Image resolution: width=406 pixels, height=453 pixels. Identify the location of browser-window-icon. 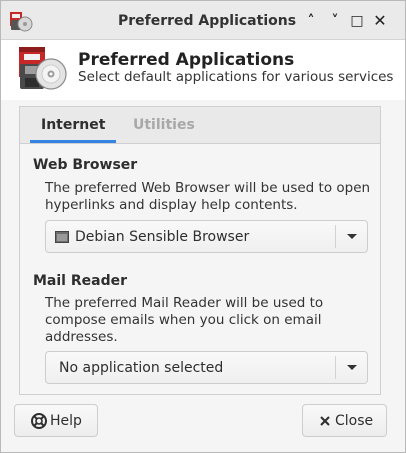
(62, 237).